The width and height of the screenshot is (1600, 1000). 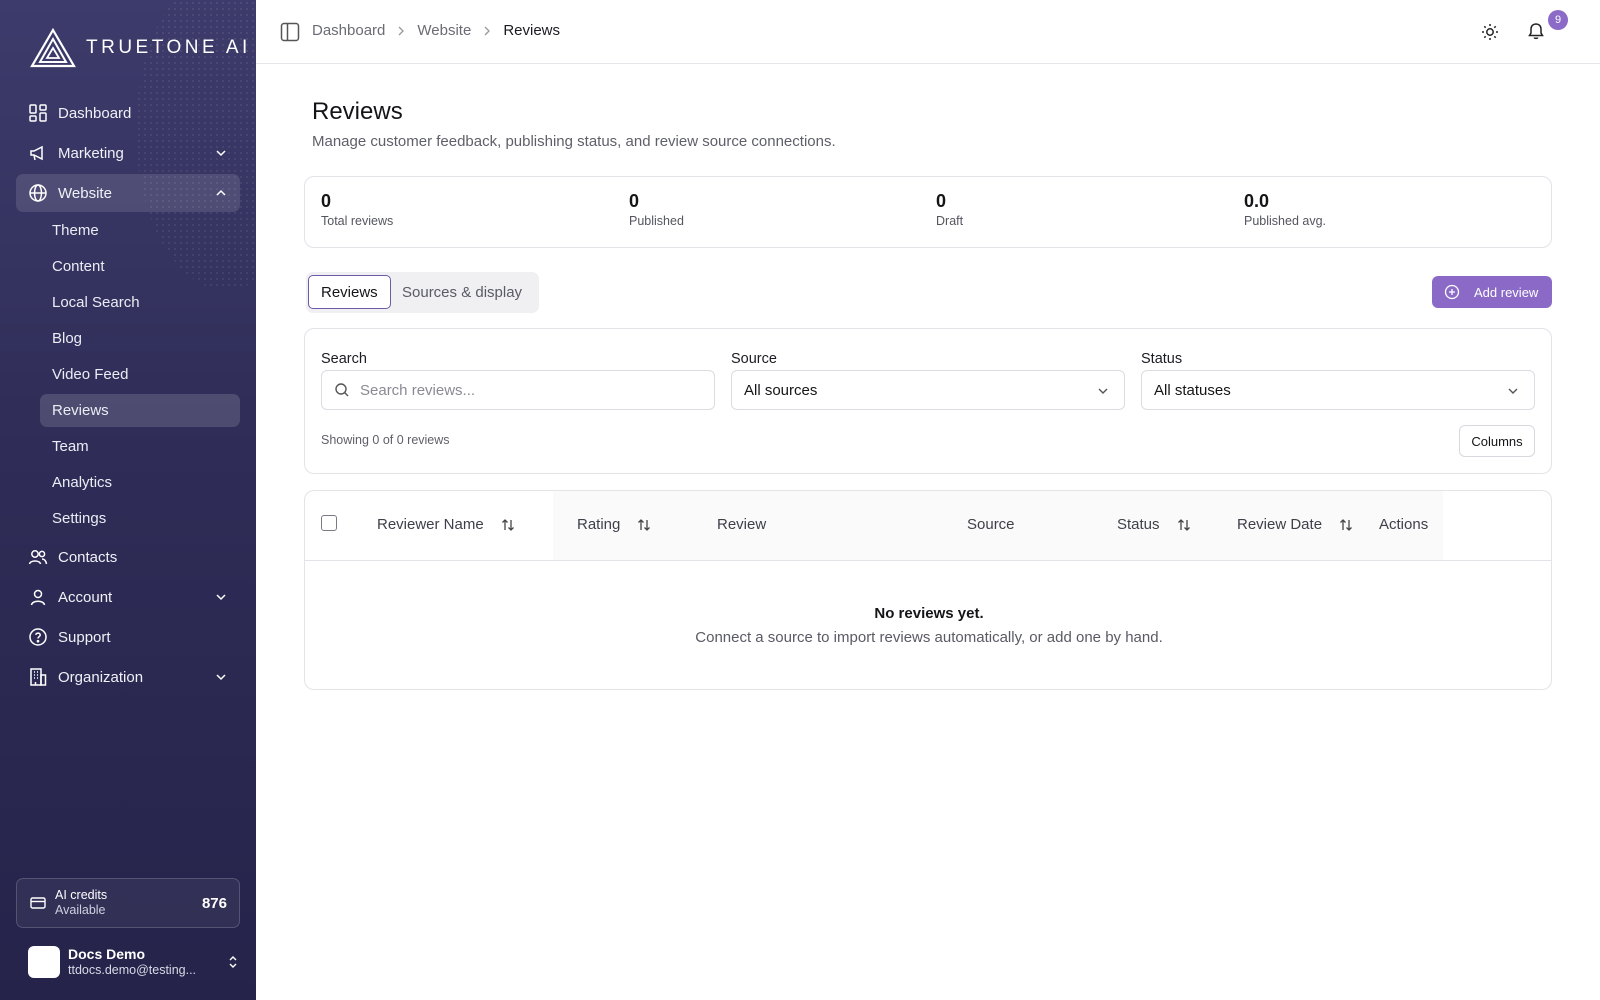 What do you see at coordinates (950, 221) in the screenshot?
I see `stat-label: Draft` at bounding box center [950, 221].